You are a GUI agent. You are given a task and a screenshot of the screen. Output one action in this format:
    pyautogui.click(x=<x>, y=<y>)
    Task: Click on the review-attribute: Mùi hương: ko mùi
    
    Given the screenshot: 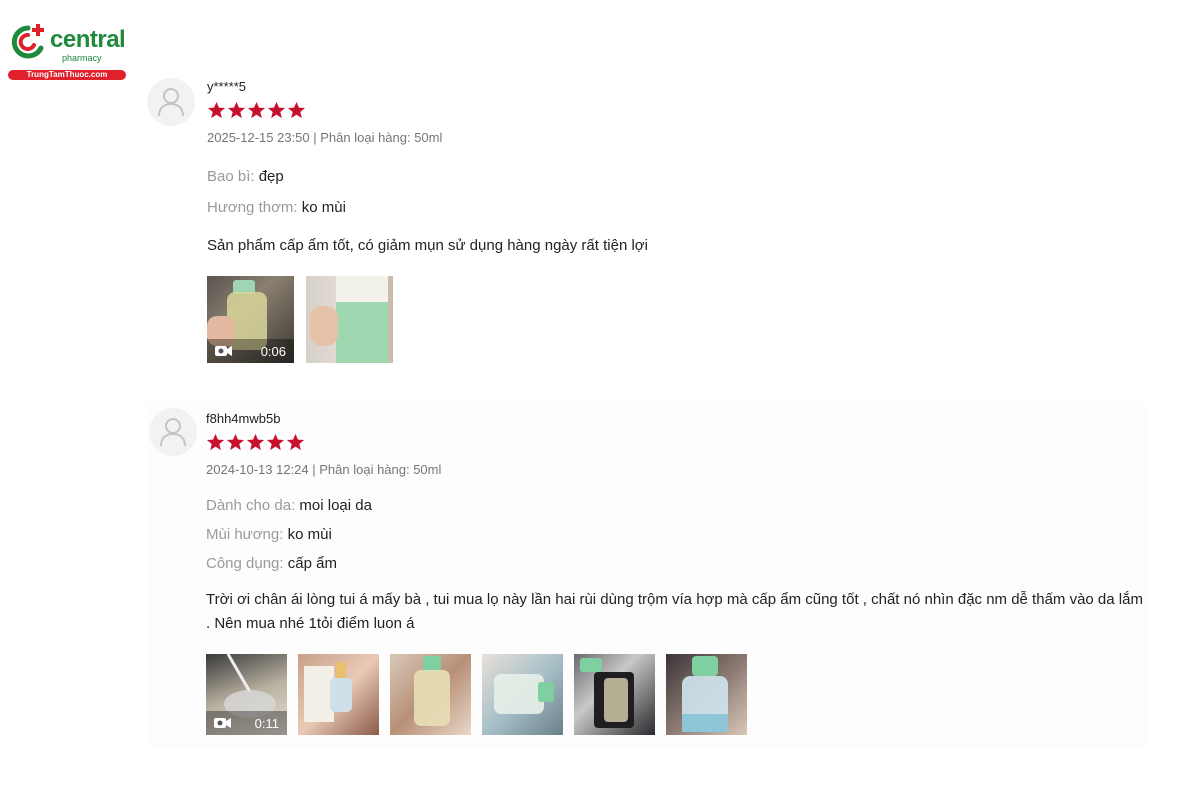 What is the action you would take?
    pyautogui.click(x=676, y=535)
    